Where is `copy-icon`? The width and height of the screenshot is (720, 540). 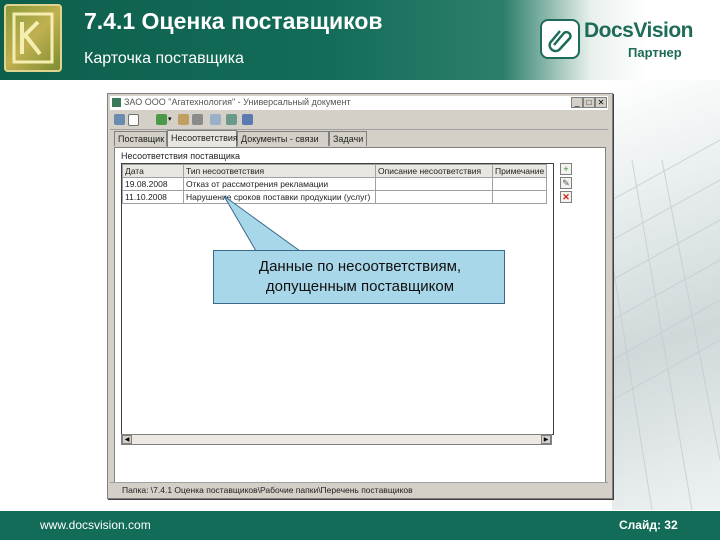 copy-icon is located at coordinates (215, 119).